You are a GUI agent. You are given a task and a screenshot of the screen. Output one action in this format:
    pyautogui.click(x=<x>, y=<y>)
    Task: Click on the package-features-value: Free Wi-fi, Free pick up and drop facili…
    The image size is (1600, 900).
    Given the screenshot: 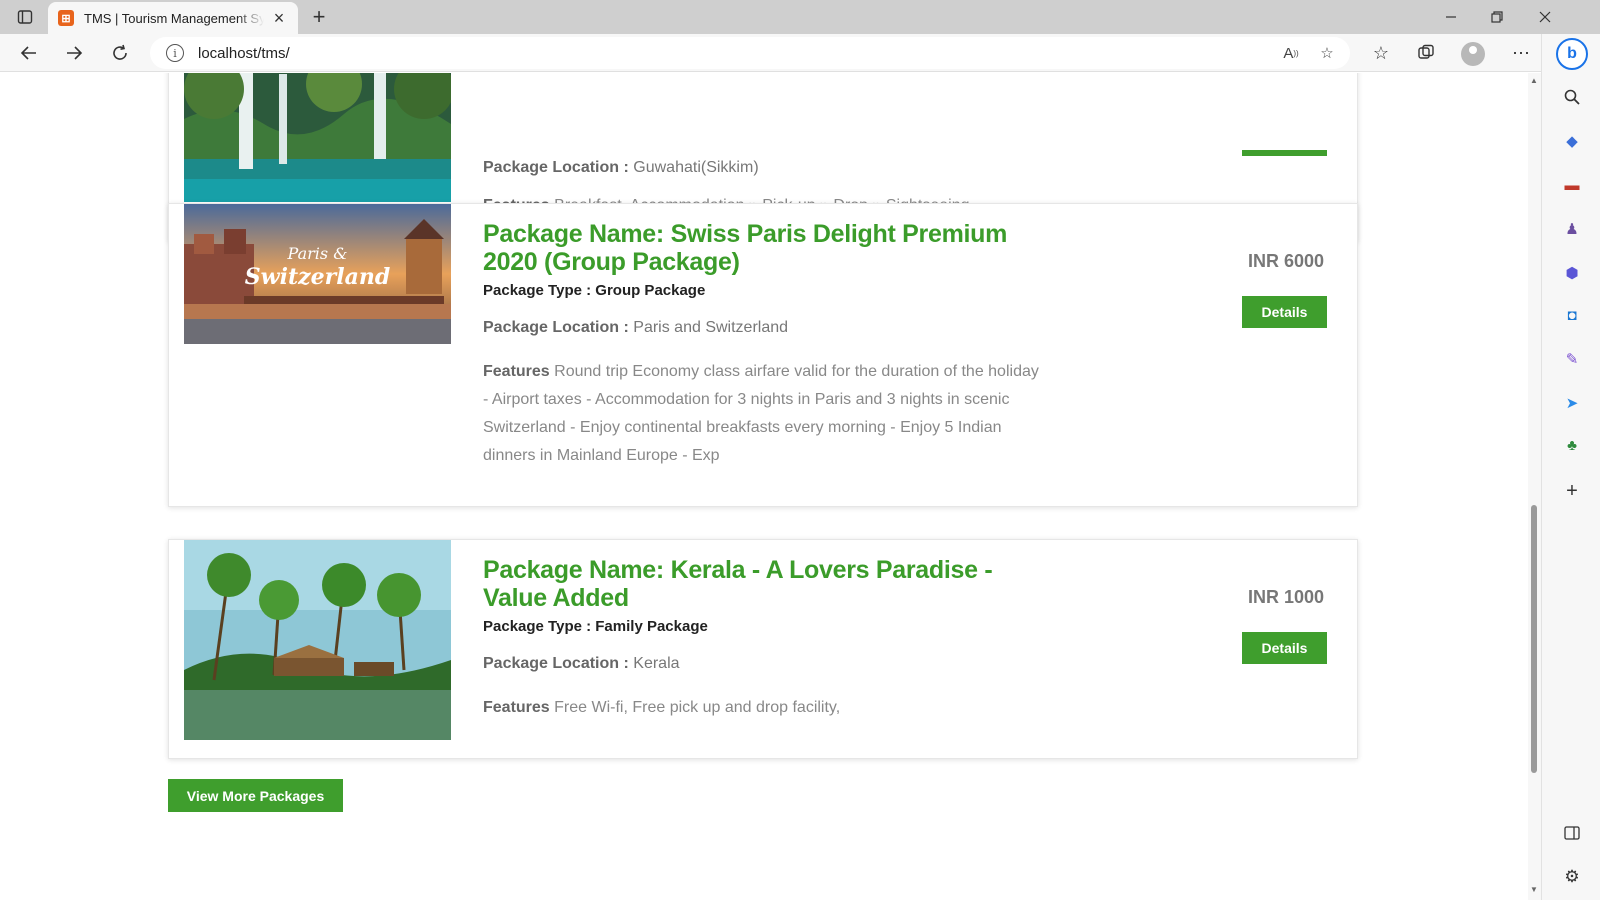 What is the action you would take?
    pyautogui.click(x=697, y=707)
    